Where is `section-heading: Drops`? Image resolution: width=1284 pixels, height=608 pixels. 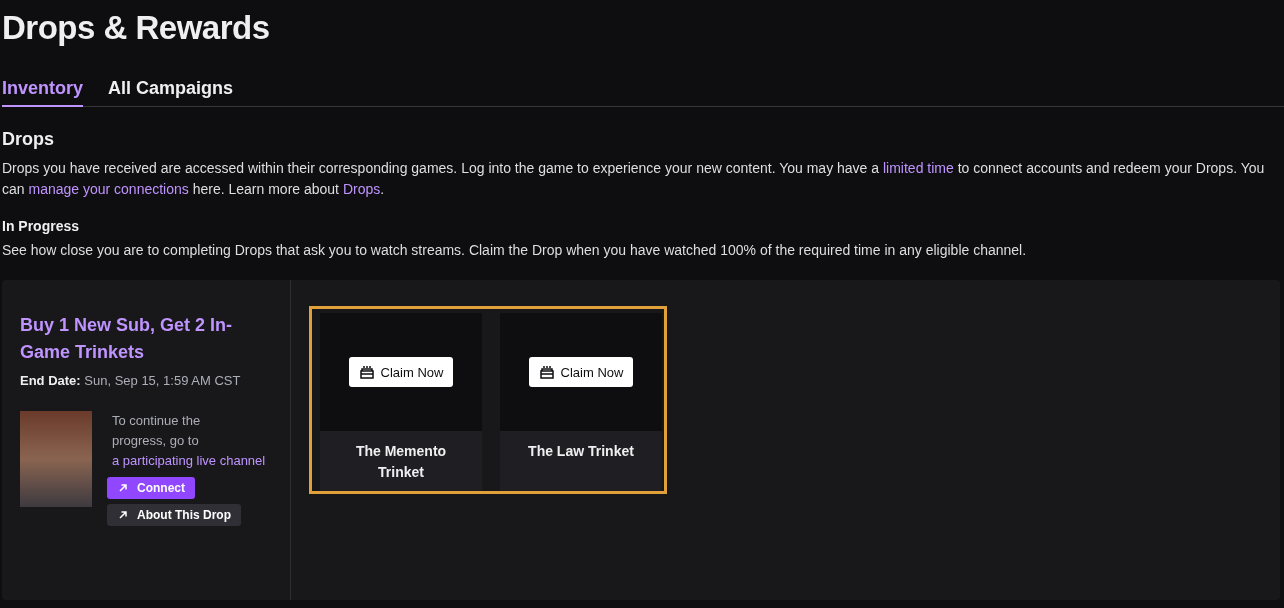
section-heading: Drops is located at coordinates (28, 139).